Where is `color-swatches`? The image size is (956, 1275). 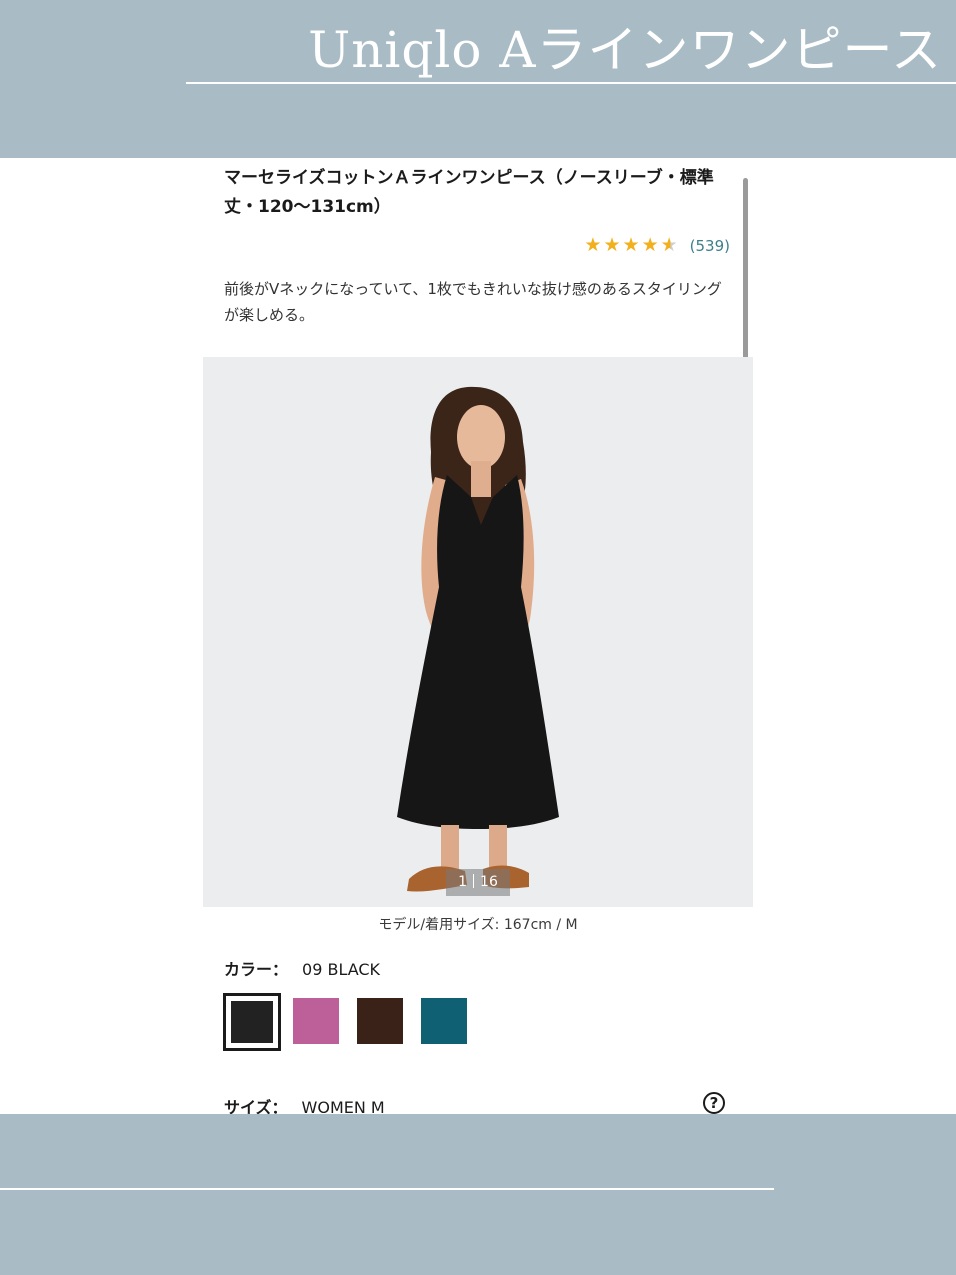 color-swatches is located at coordinates (354, 1022).